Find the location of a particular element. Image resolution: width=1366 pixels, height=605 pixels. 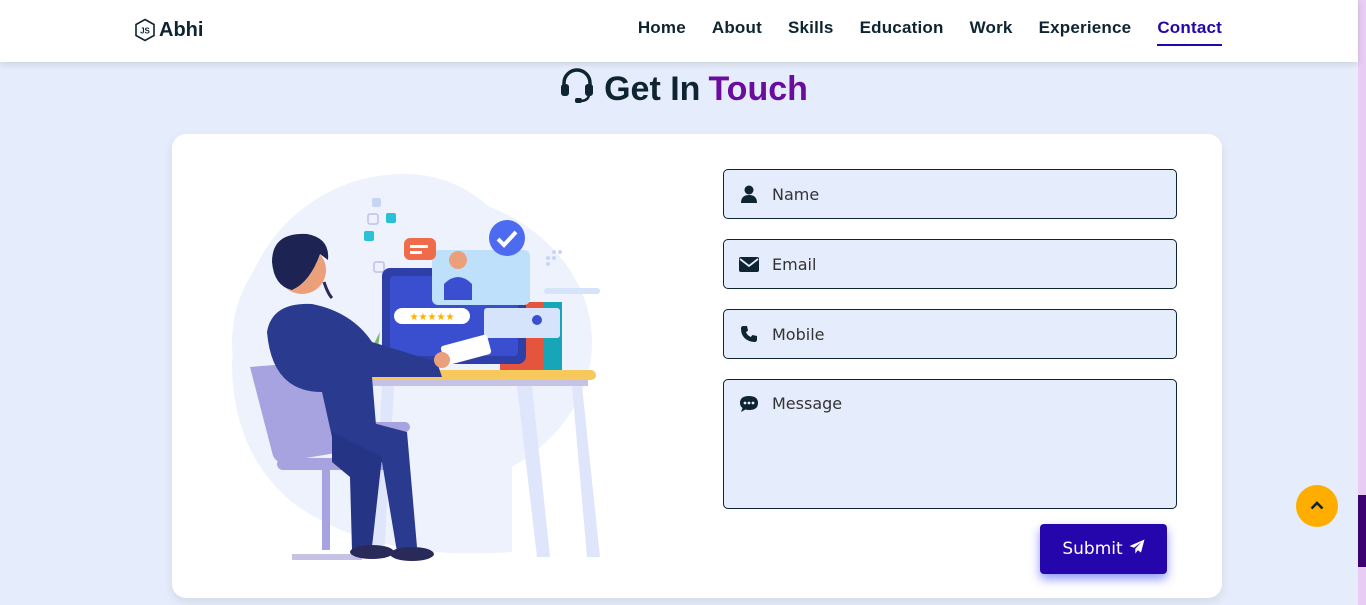

nav-home: Home is located at coordinates (662, 31).